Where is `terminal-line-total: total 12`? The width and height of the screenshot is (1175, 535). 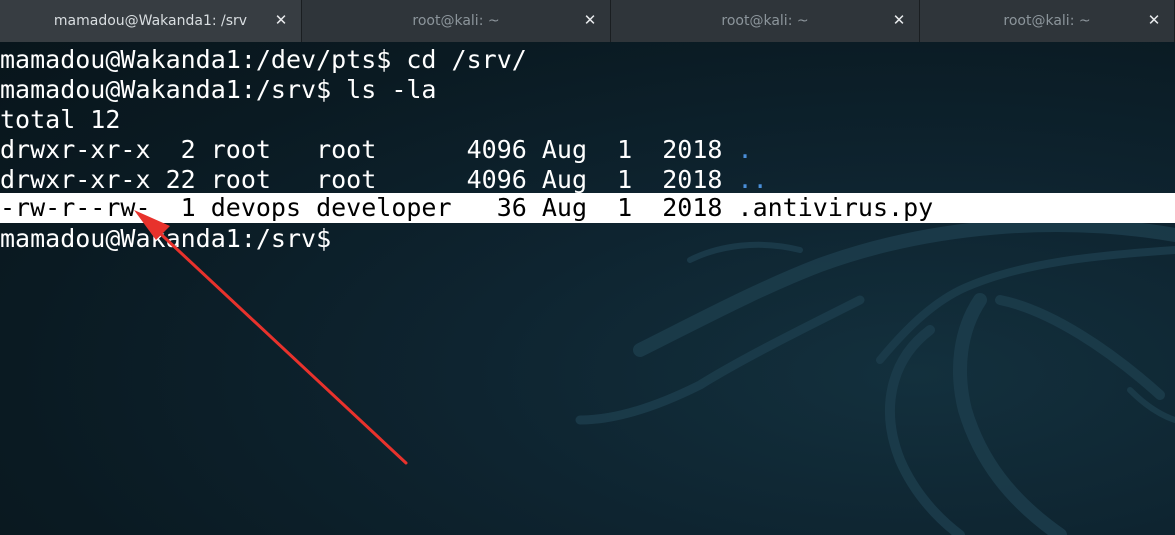
terminal-line-total: total 12 is located at coordinates (60, 119).